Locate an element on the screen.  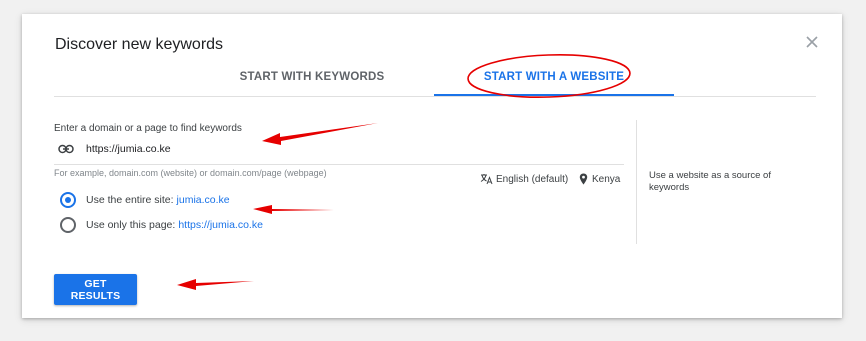
close-icon is located at coordinates (812, 42).